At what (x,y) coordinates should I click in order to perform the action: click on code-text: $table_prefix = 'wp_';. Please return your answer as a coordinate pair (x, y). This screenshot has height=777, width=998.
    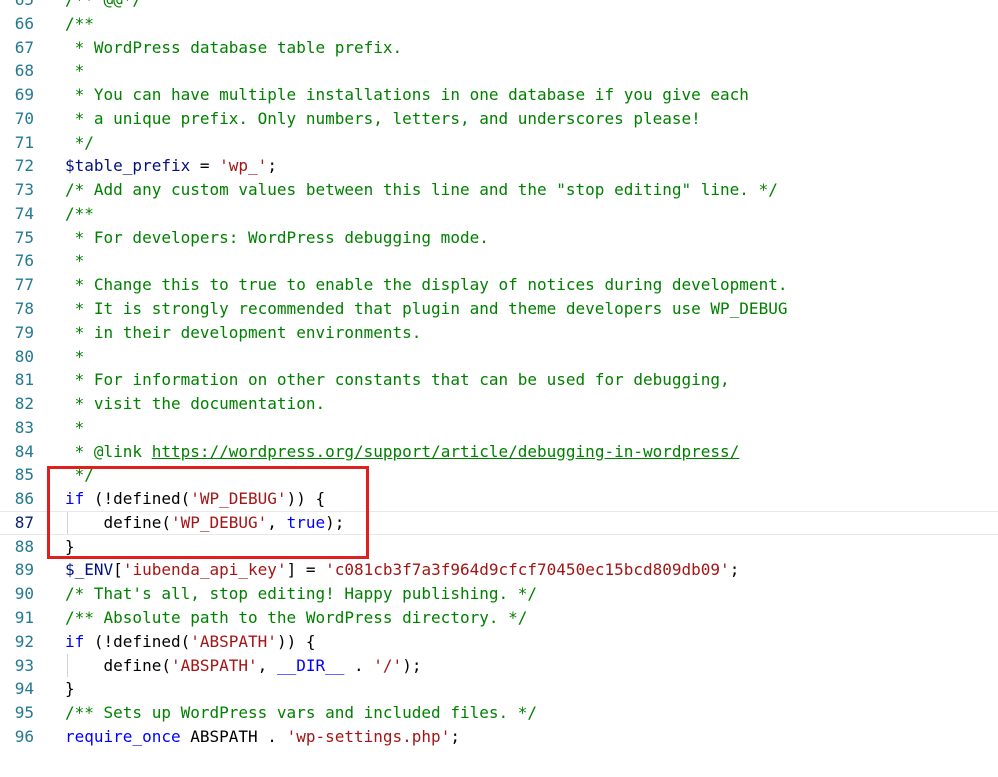
    Looking at the image, I should click on (171, 166).